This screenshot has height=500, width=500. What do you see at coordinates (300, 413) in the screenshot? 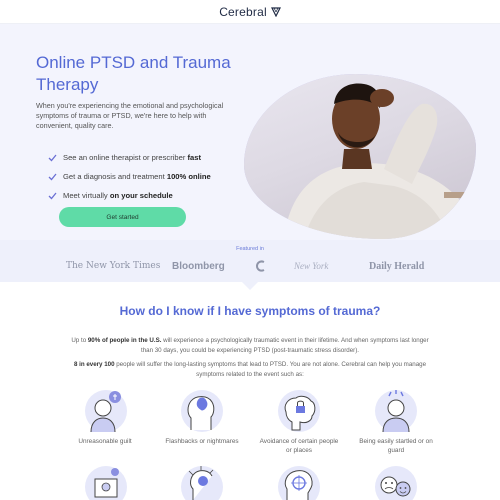
I see `brain-lock-icon` at bounding box center [300, 413].